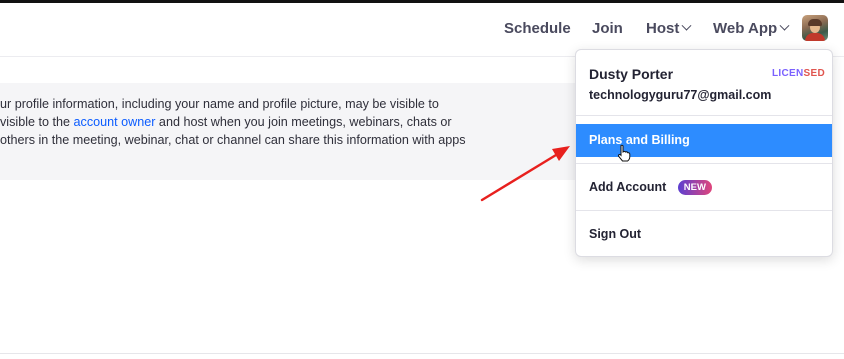  I want to click on nav-web-app: Web App, so click(751, 28).